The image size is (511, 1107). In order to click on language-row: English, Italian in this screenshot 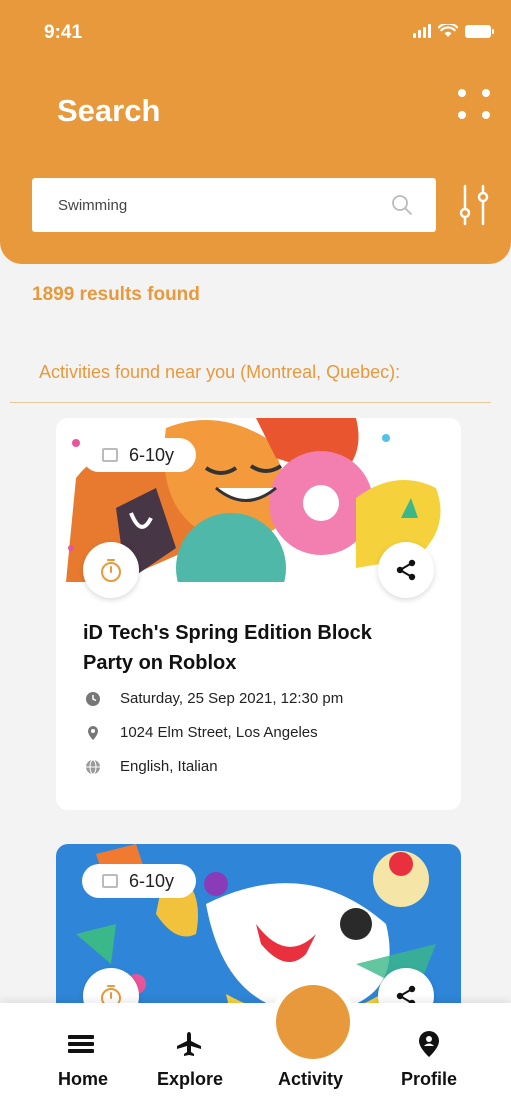, I will do `click(151, 766)`.